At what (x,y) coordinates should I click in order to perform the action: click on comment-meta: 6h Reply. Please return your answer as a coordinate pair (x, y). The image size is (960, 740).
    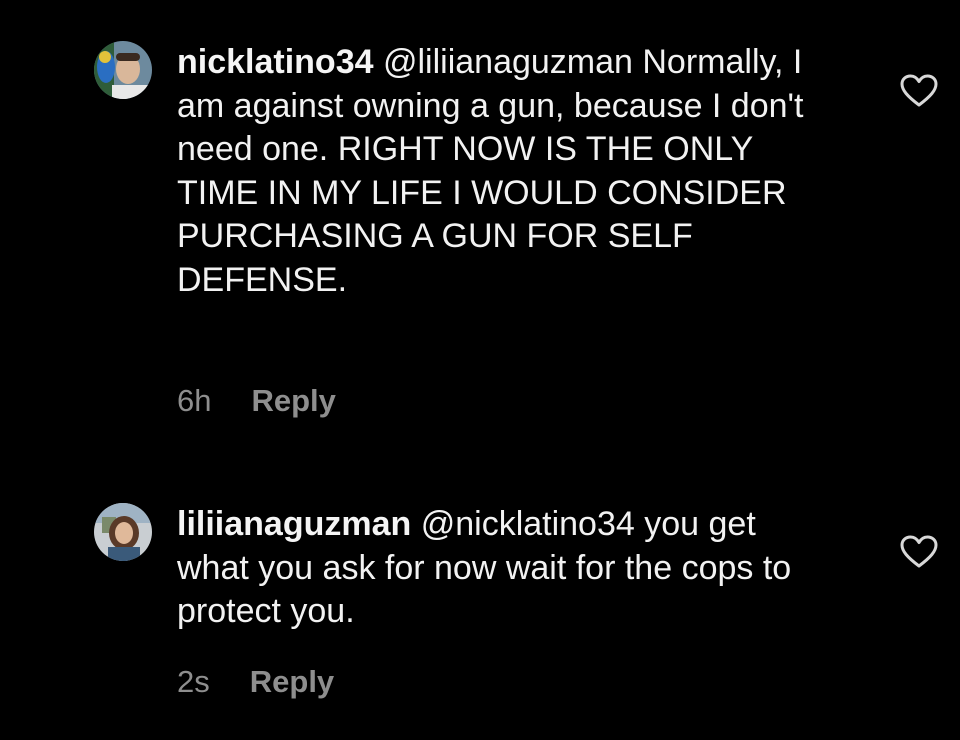
    Looking at the image, I should click on (256, 401).